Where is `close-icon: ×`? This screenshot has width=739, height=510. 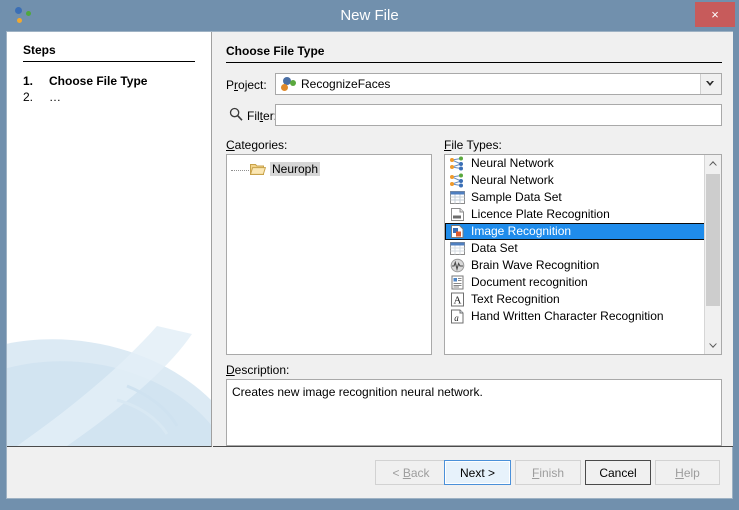
close-icon: × is located at coordinates (715, 14).